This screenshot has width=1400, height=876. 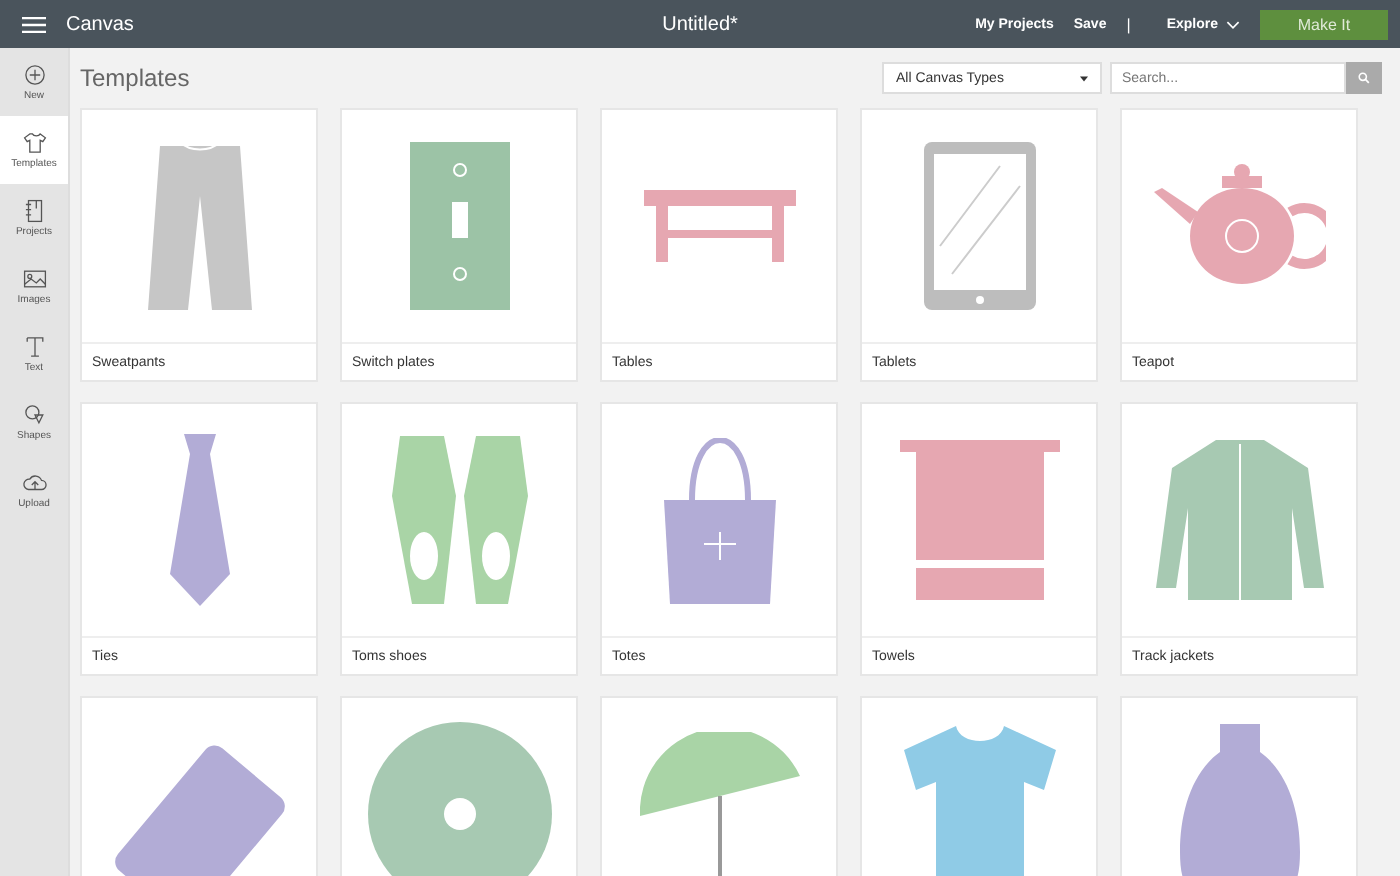 What do you see at coordinates (34, 347) in the screenshot?
I see `text-icon` at bounding box center [34, 347].